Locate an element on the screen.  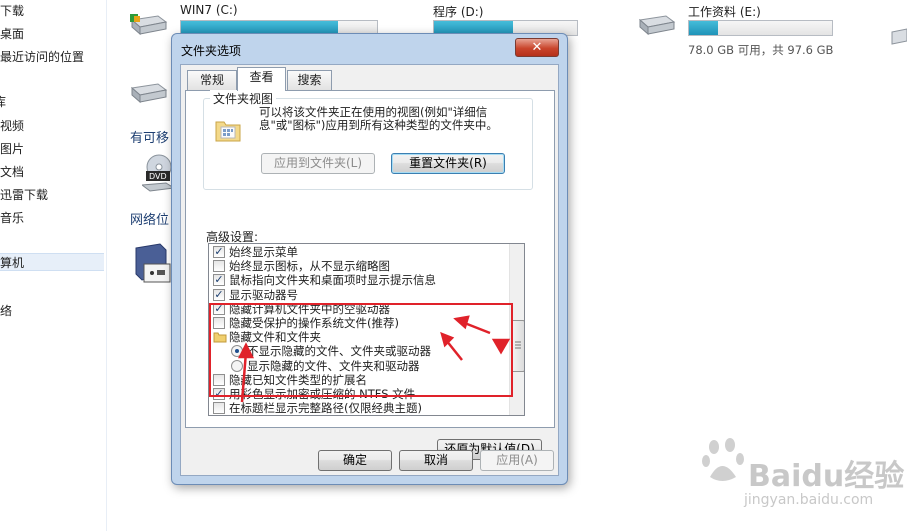
drive-name: 工作资料 (E:) is located at coordinates (724, 12).